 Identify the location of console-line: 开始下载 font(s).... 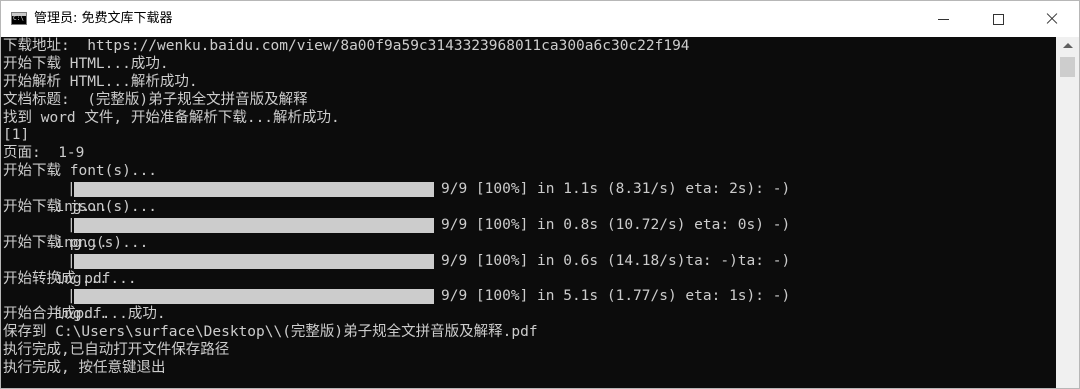
(80, 171).